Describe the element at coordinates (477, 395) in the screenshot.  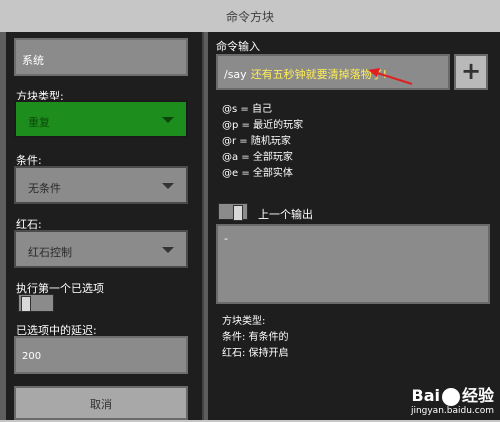
I see `watermark-brand-right: 经验` at that location.